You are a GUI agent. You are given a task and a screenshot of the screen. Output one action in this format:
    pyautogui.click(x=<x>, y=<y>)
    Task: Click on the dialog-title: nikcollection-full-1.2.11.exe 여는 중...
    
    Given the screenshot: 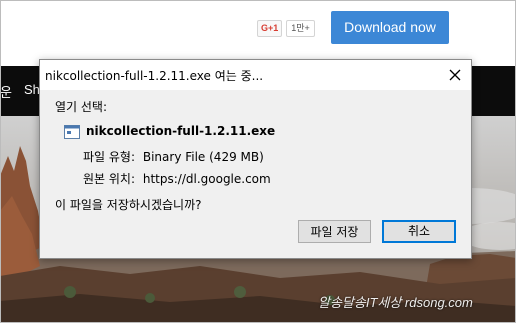 What is the action you would take?
    pyautogui.click(x=154, y=76)
    